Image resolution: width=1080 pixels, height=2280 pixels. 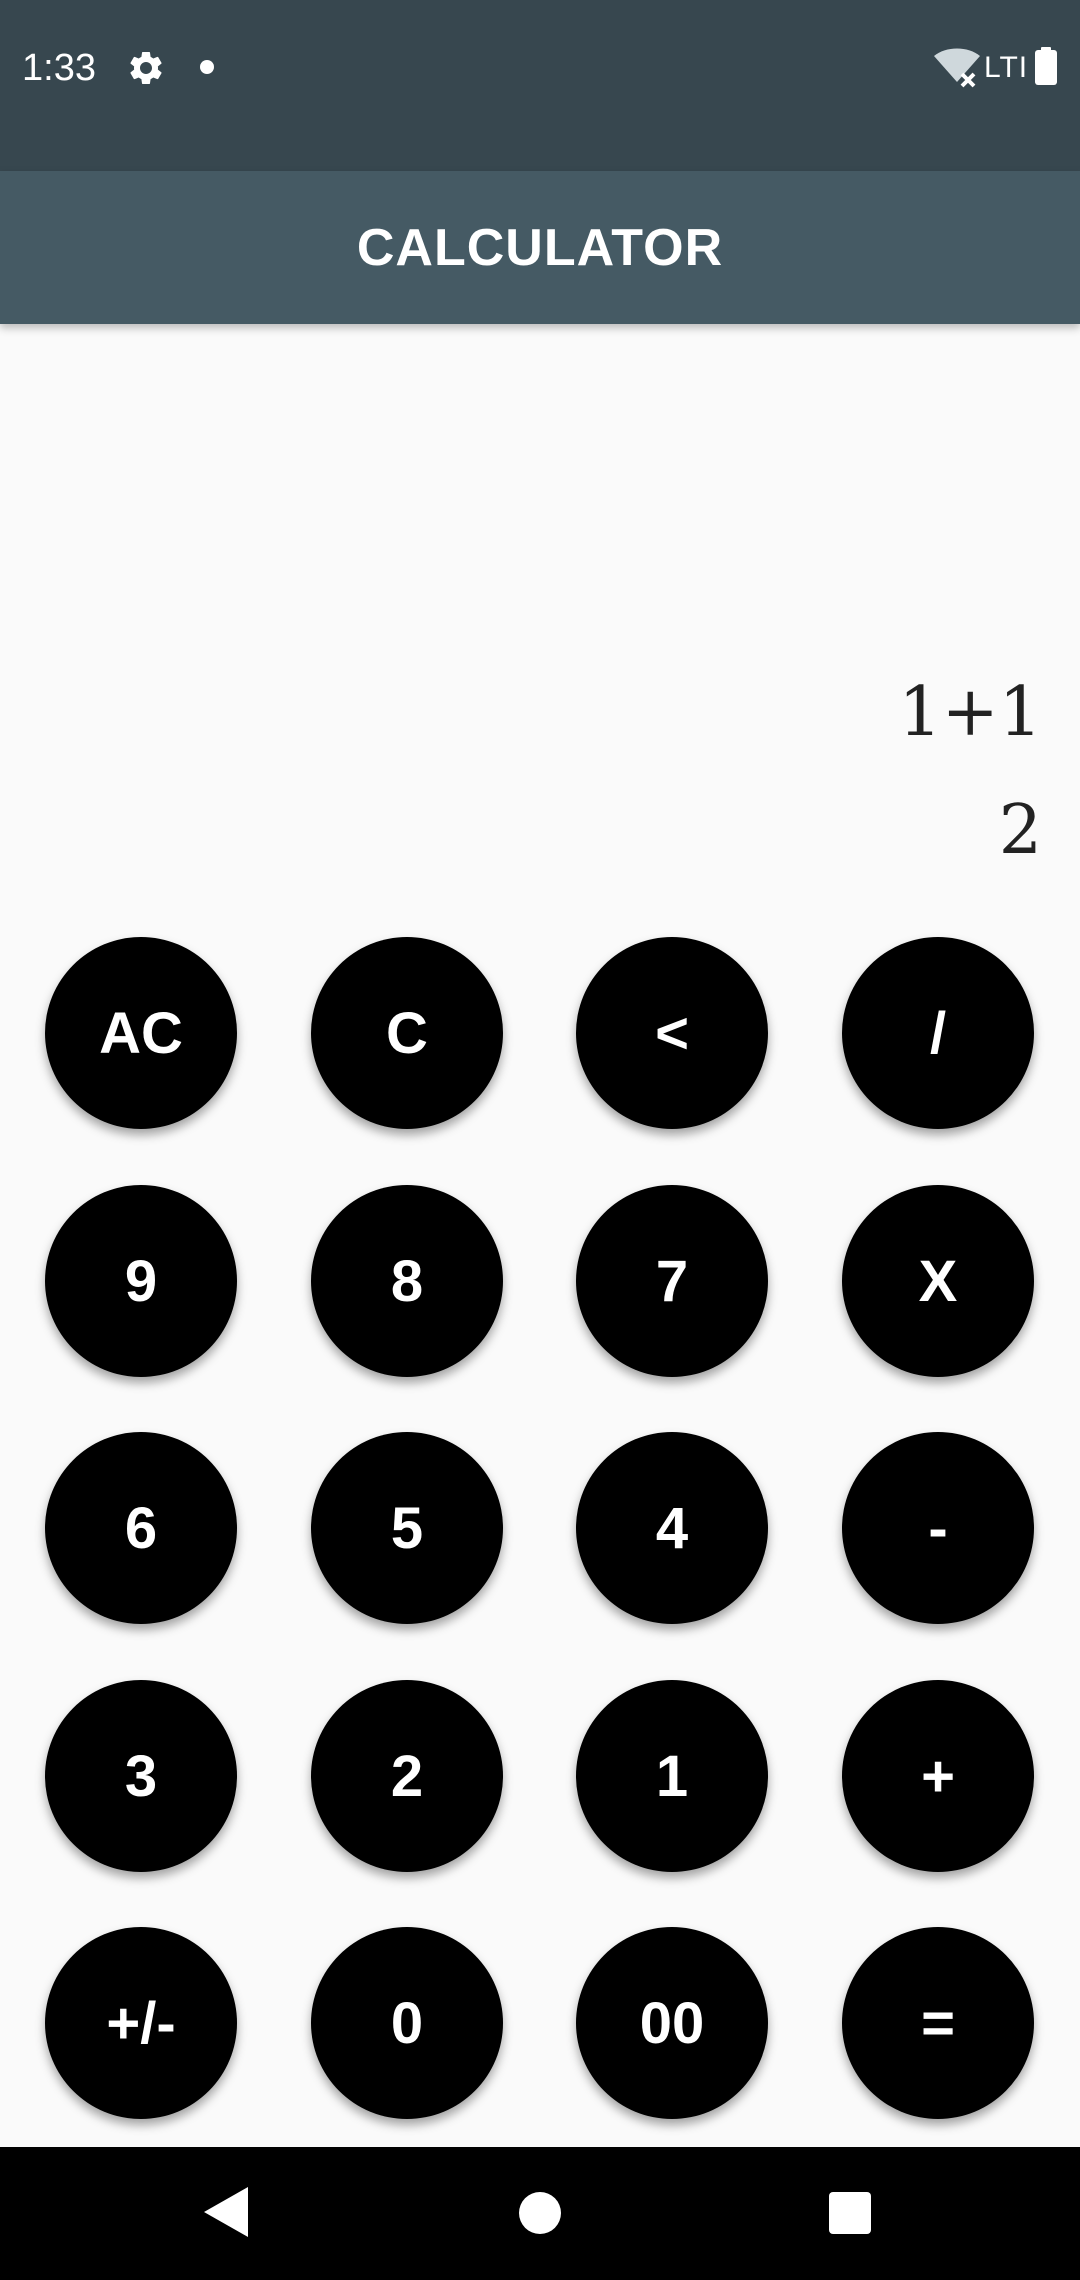 What do you see at coordinates (407, 1528) in the screenshot?
I see `digit-5-button: 5` at bounding box center [407, 1528].